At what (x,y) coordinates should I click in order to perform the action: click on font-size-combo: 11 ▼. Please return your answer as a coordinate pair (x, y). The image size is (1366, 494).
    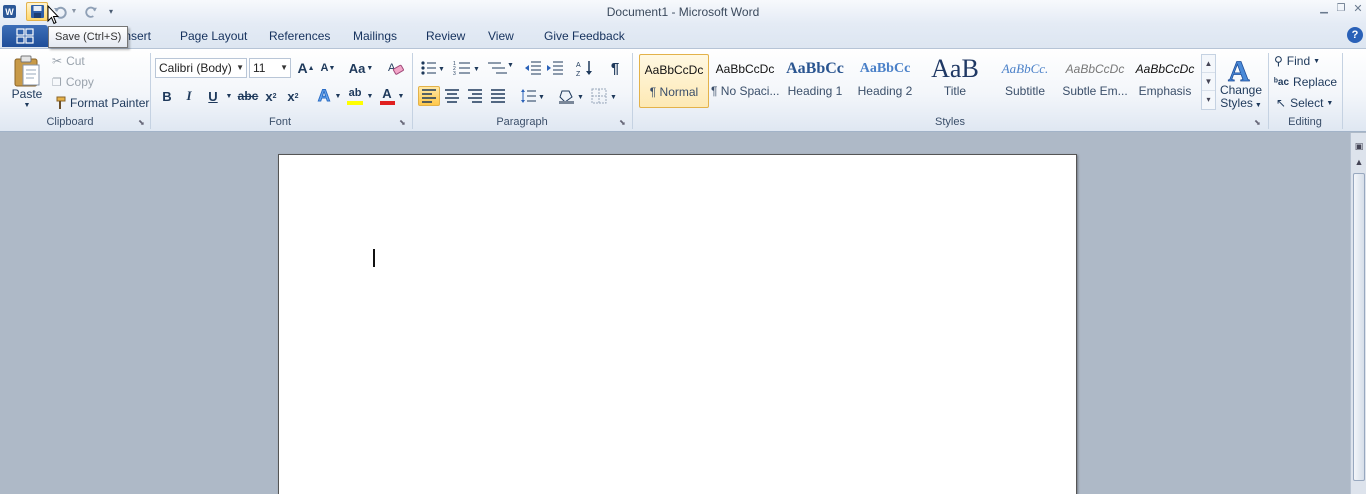
    Looking at the image, I should click on (270, 68).